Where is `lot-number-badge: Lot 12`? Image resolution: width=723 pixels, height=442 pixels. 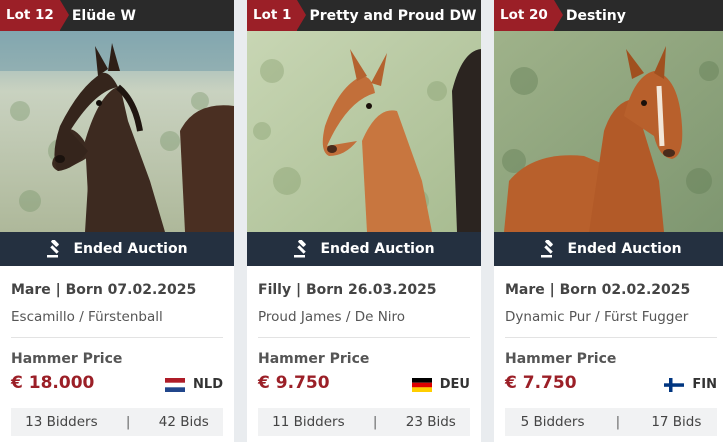
lot-number-badge: Lot 12 is located at coordinates (34, 15).